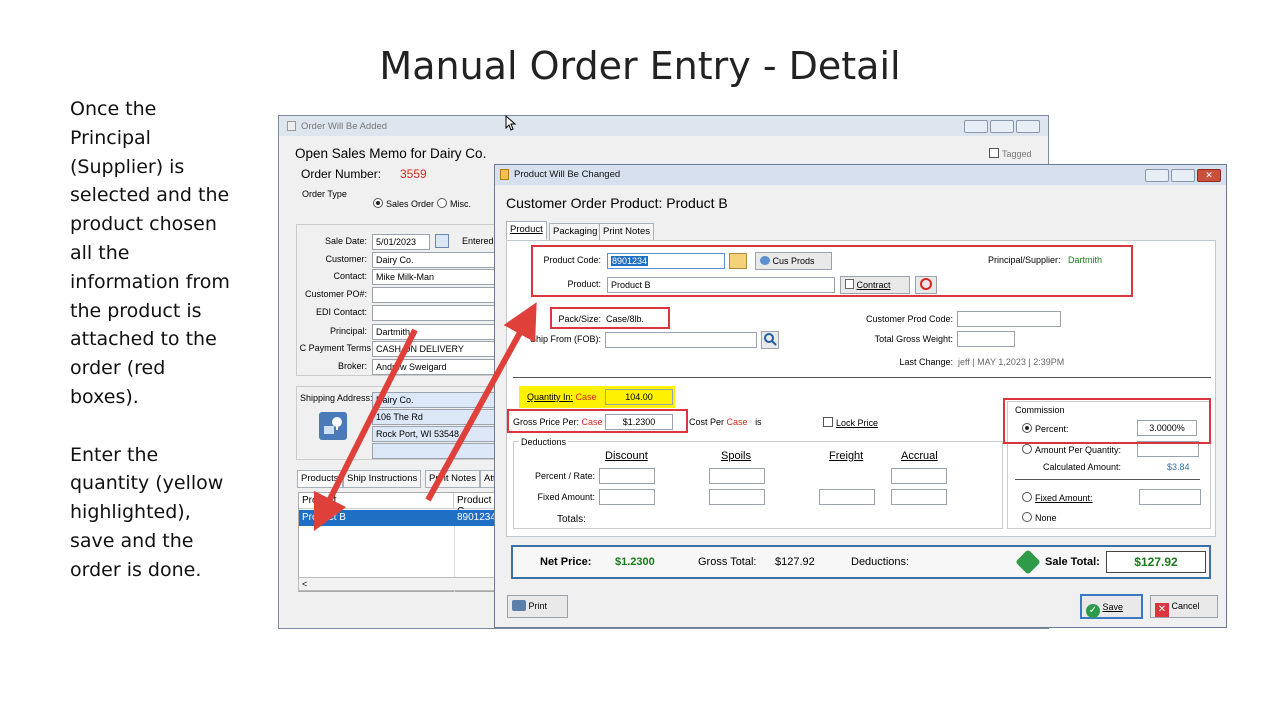  What do you see at coordinates (434, 313) in the screenshot?
I see `edi-contact-field` at bounding box center [434, 313].